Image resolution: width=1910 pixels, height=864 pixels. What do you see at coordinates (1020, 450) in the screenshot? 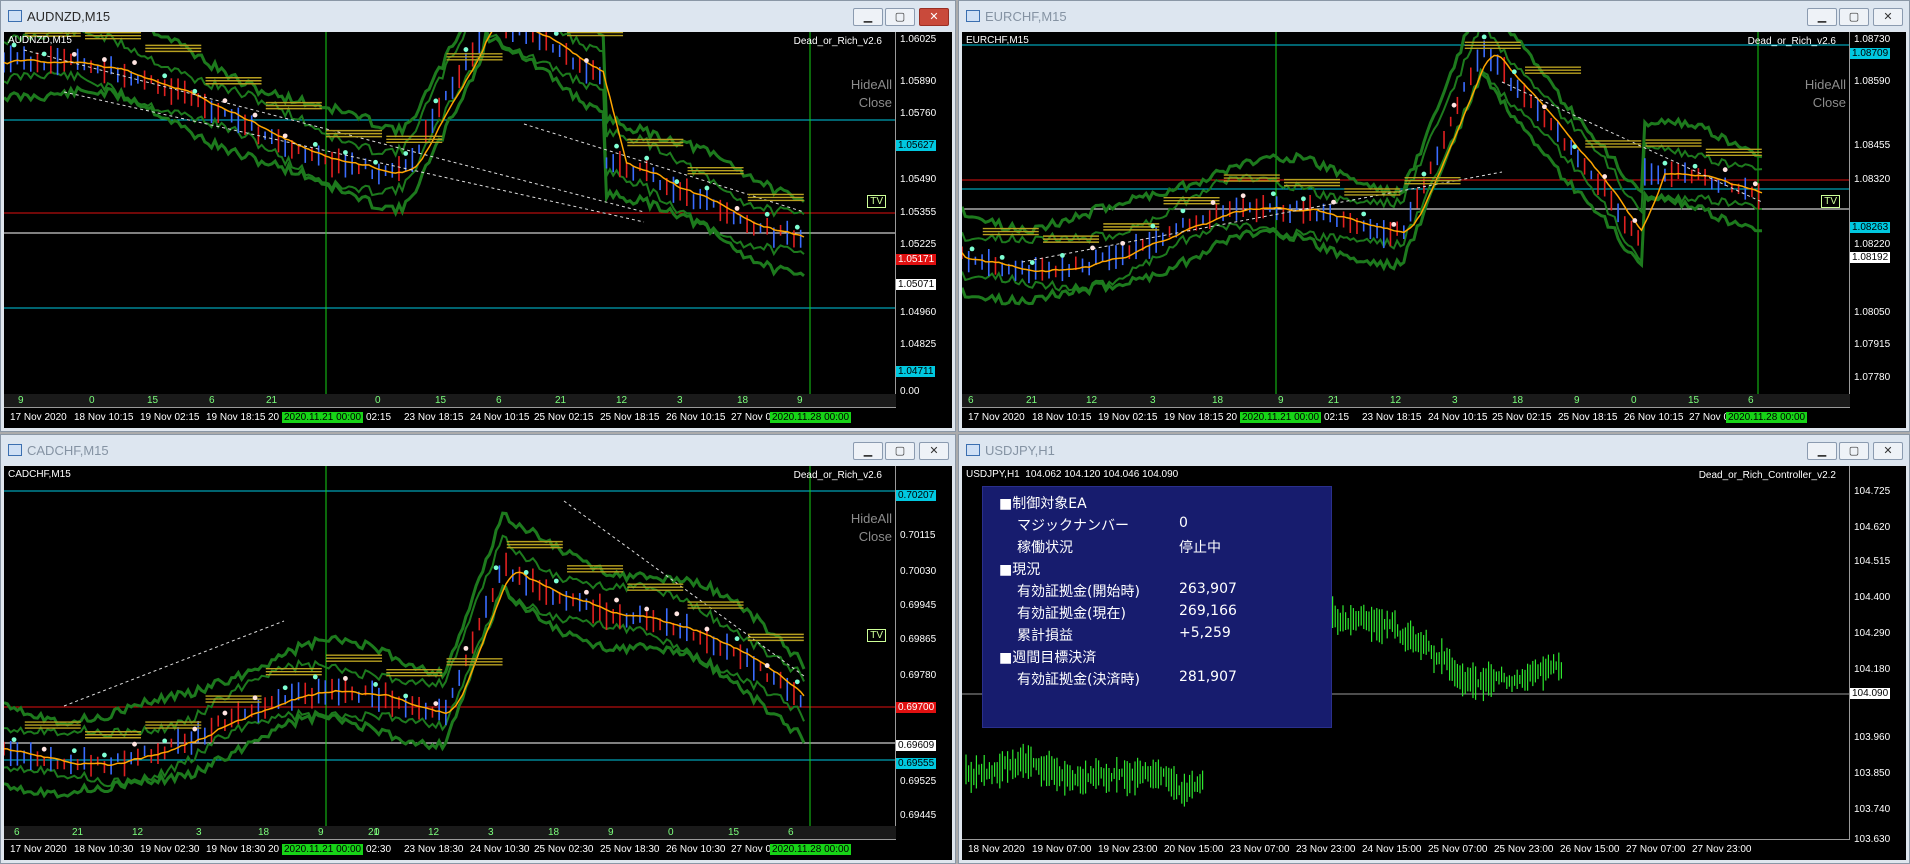
I see `window-title: USDJPY,H1` at bounding box center [1020, 450].